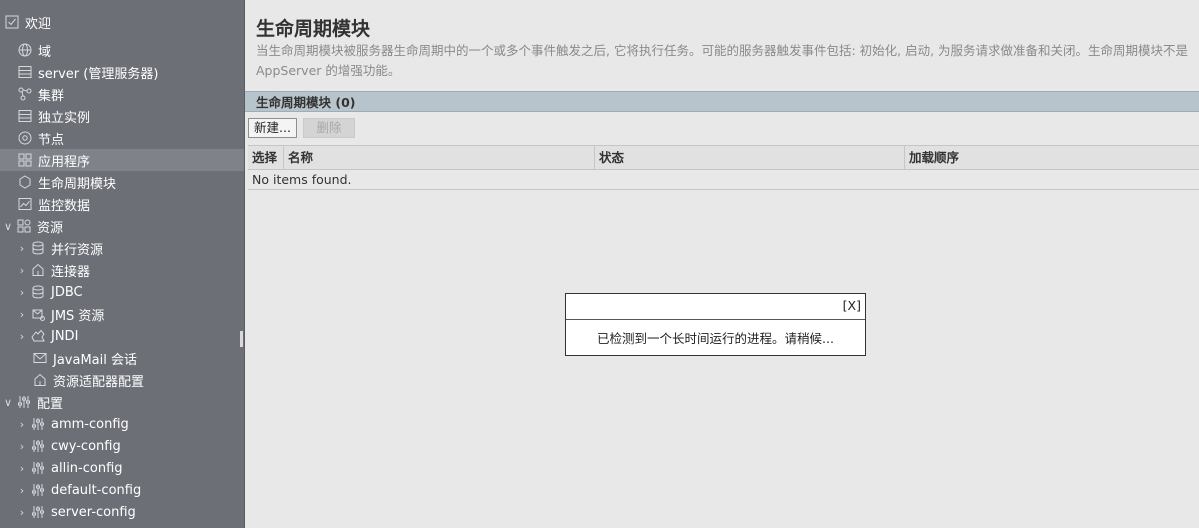  Describe the element at coordinates (90, 424) in the screenshot. I see `sidebar-item-label: amm-config` at that location.